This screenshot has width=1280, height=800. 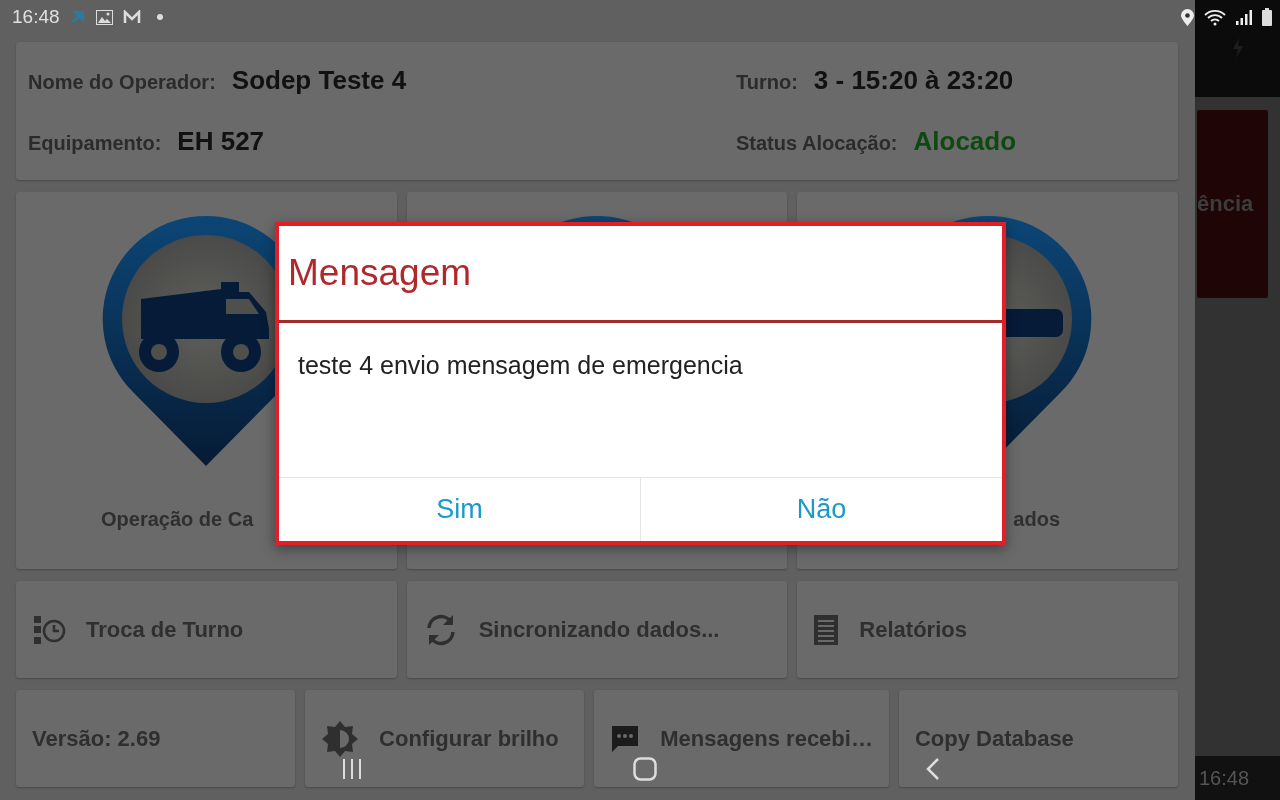 I want to click on tile-label: ados, so click(x=1036, y=519).